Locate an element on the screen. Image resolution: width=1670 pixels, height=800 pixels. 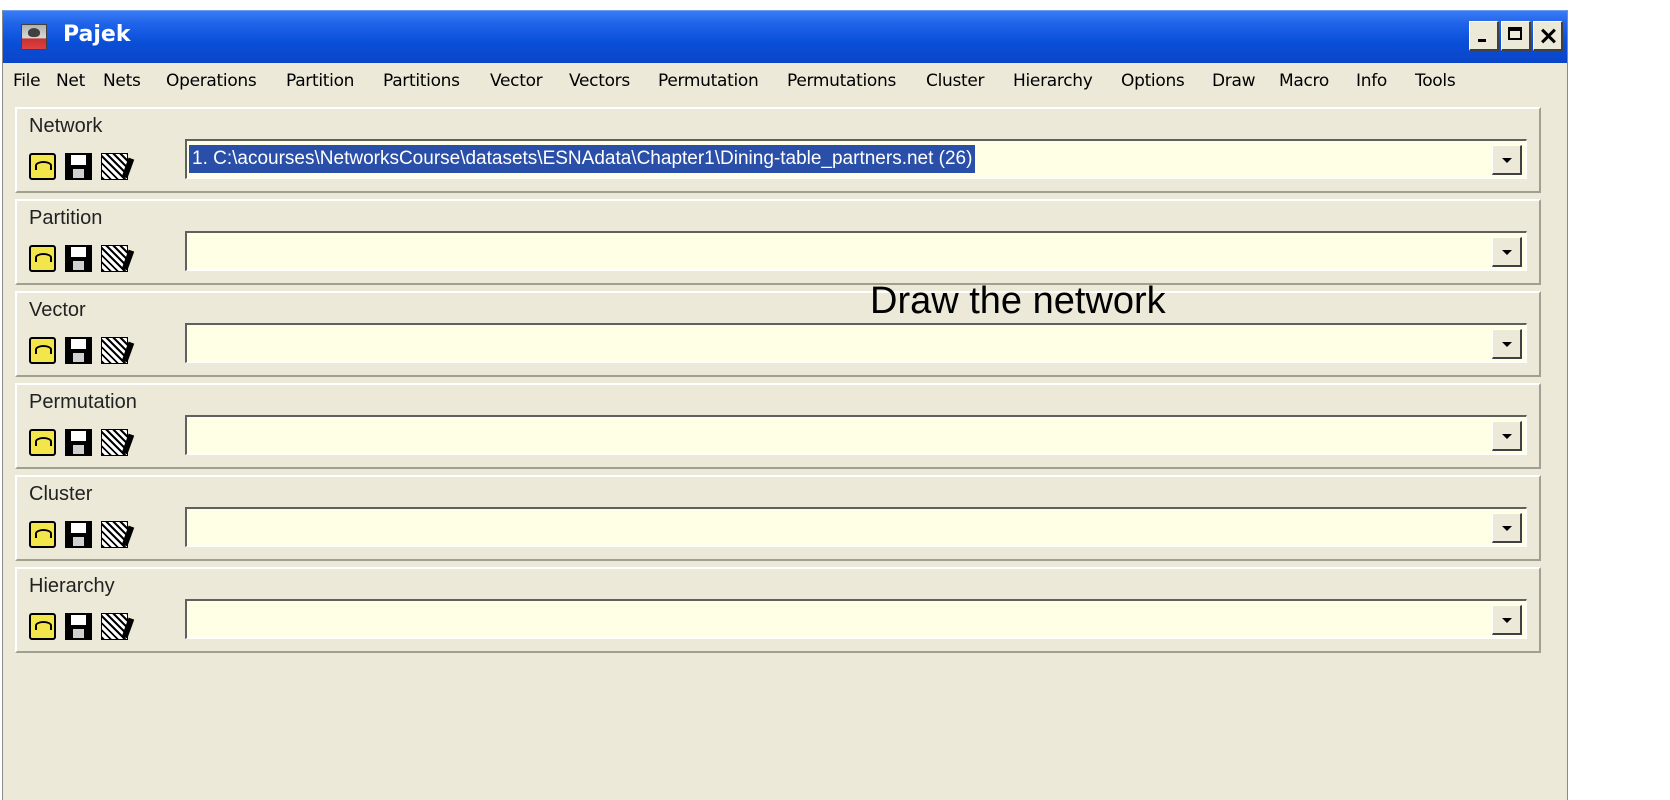
window-controls is located at coordinates (1516, 36).